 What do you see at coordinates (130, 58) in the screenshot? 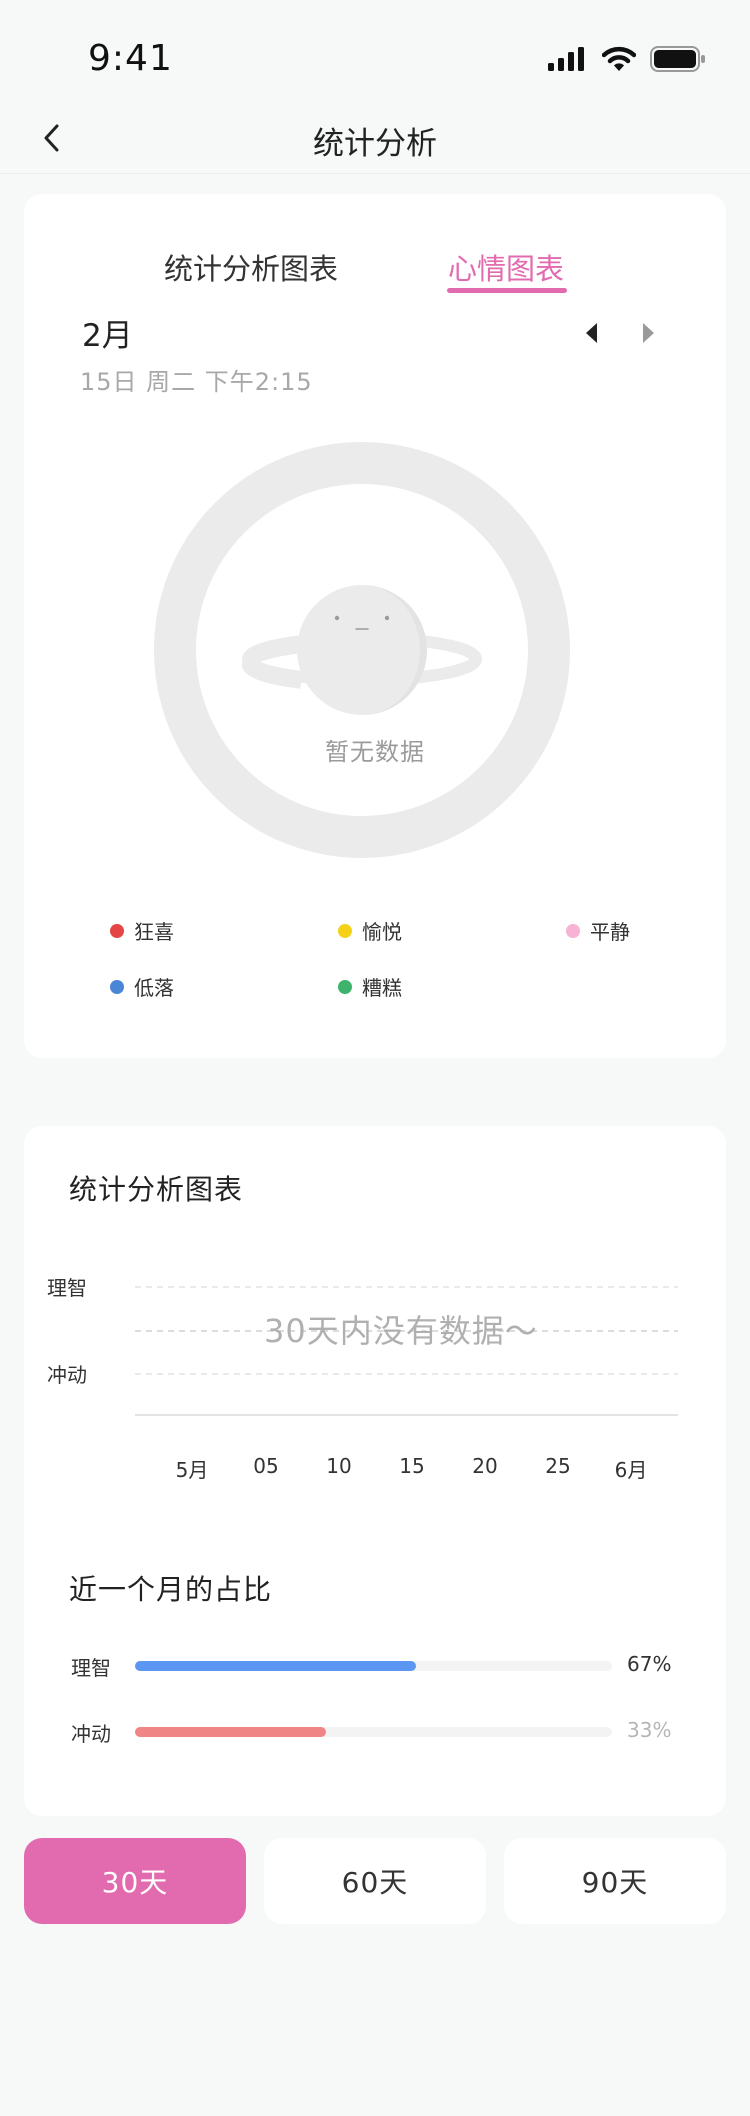
I see `status-time: 9:41` at bounding box center [130, 58].